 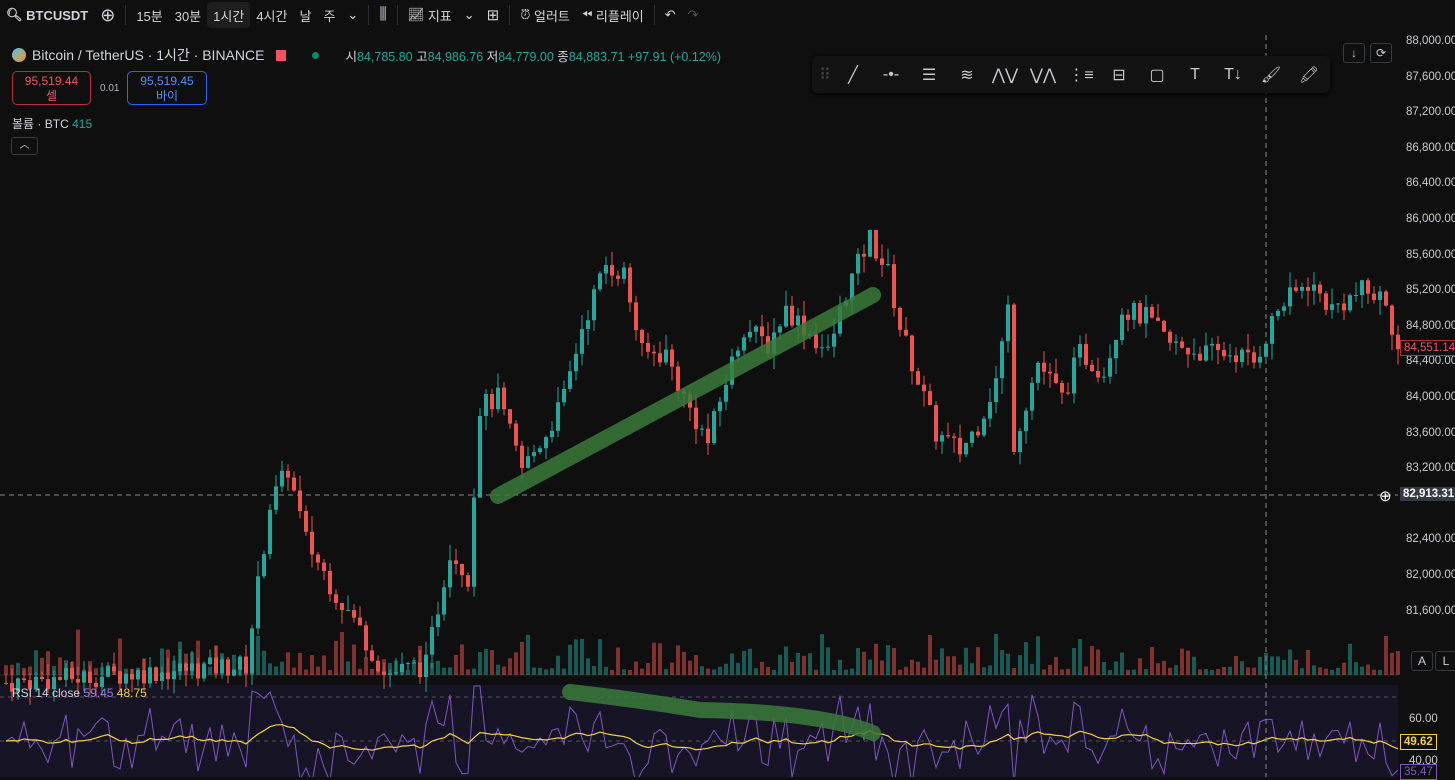 What do you see at coordinates (281, 55) in the screenshot?
I see `flag-icon` at bounding box center [281, 55].